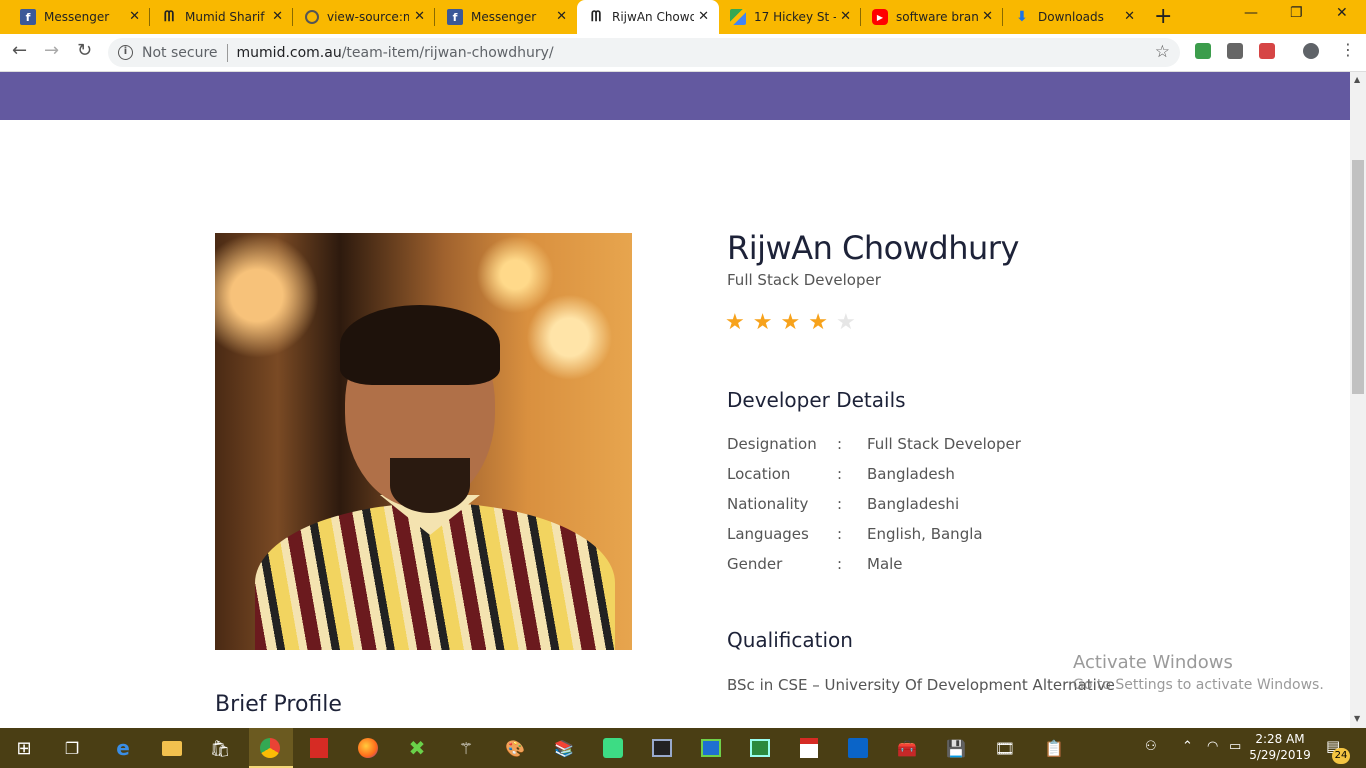 This screenshot has height=768, width=1366. What do you see at coordinates (1341, 756) in the screenshot?
I see `notification-count-badge: 24` at bounding box center [1341, 756].